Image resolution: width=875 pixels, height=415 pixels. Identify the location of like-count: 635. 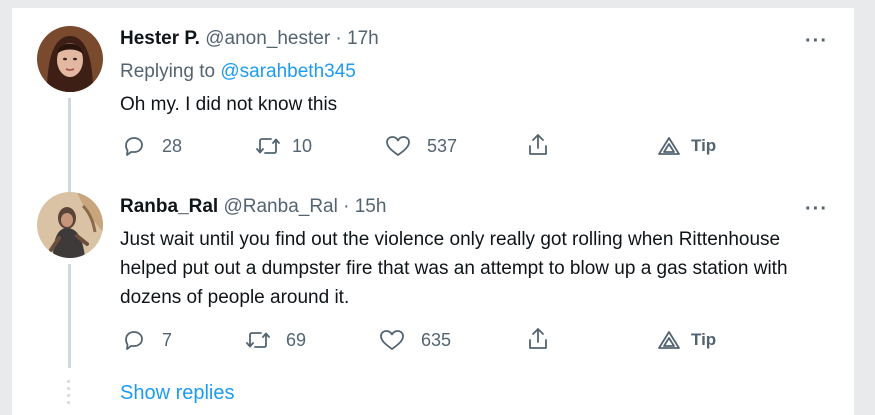
(436, 339).